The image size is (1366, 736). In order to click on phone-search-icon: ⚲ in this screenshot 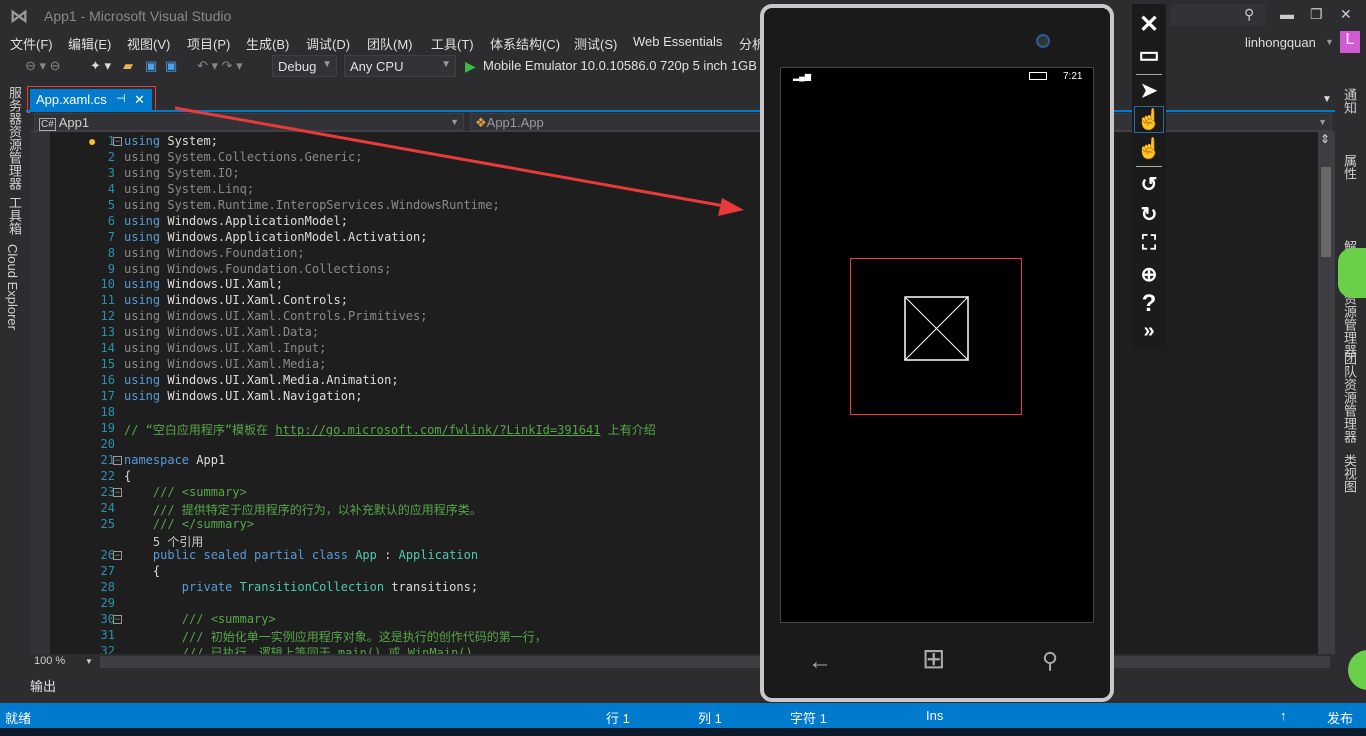, I will do `click(1050, 661)`.